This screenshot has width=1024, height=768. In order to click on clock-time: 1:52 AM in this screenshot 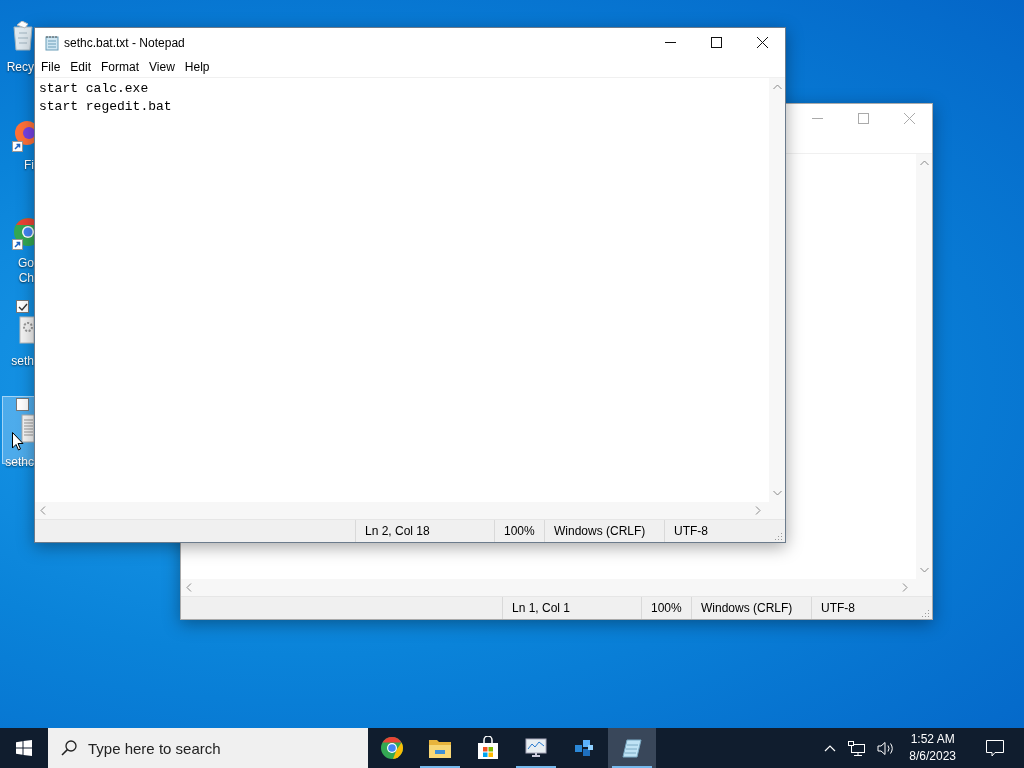, I will do `click(932, 739)`.